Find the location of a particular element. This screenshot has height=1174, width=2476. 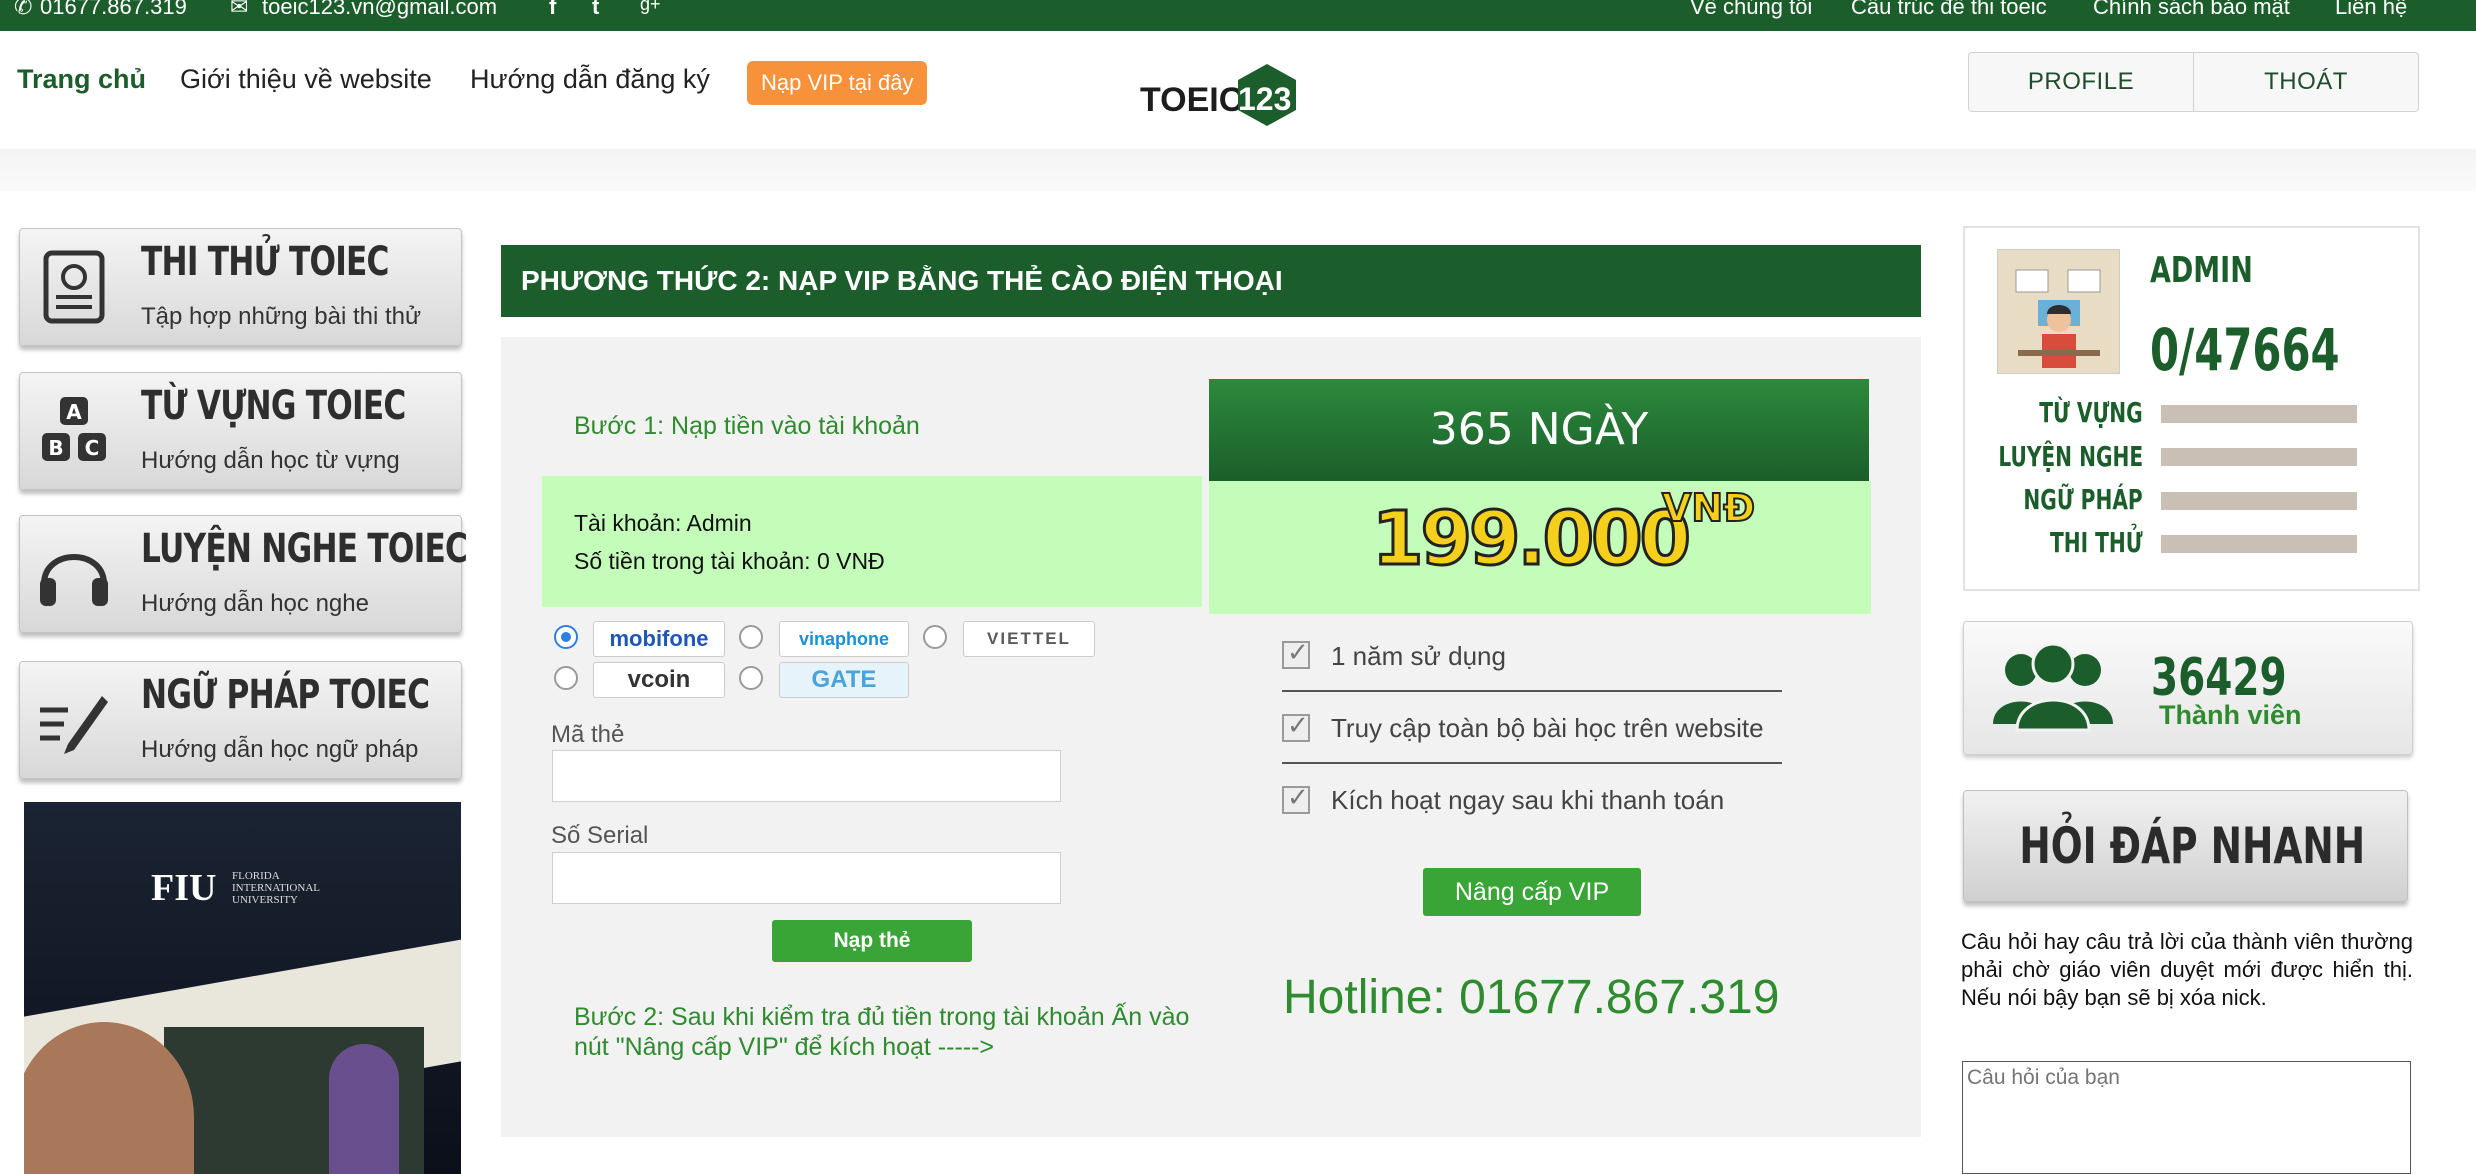

radio-vcoin is located at coordinates (566, 678).